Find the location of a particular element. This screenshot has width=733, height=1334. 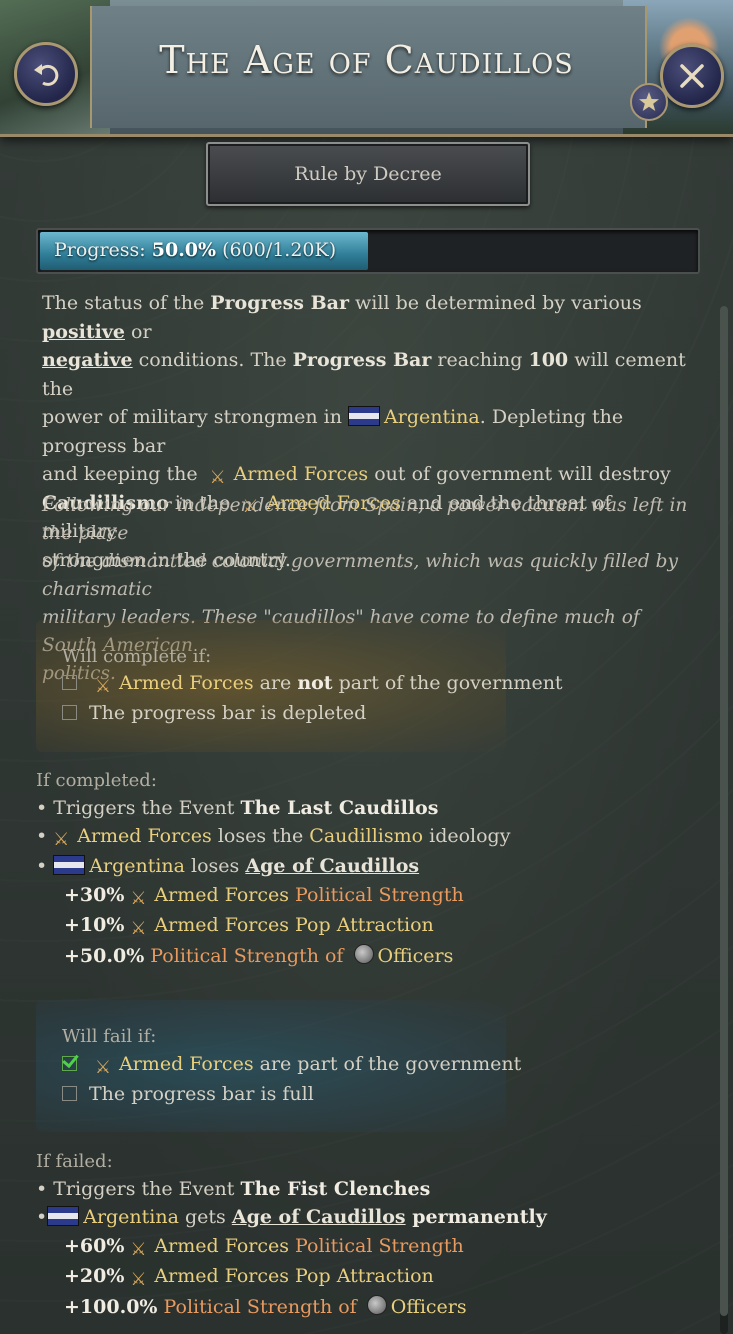

progress-percent: 50.0% is located at coordinates (184, 250).